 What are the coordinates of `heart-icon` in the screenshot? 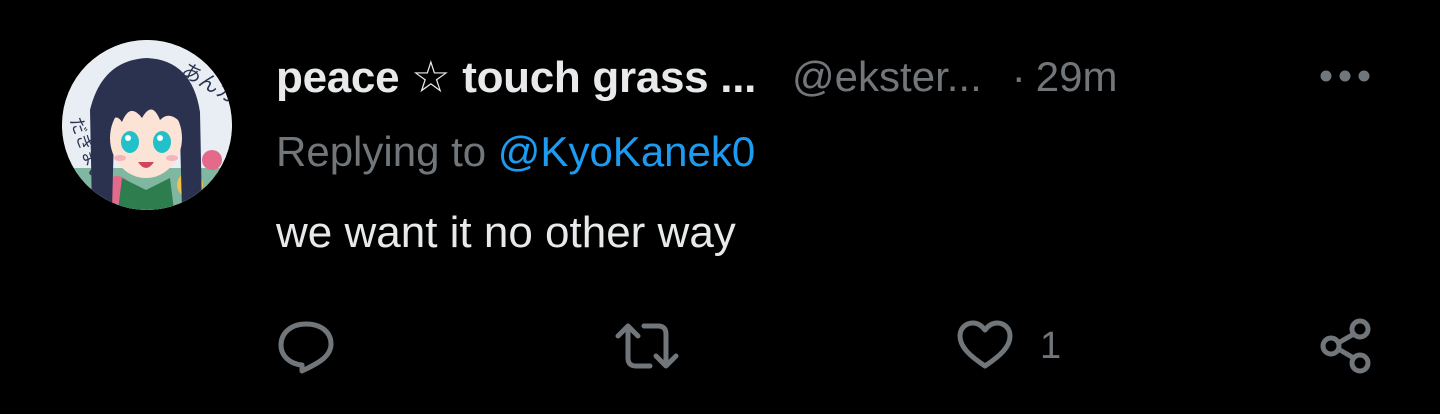 It's located at (985, 344).